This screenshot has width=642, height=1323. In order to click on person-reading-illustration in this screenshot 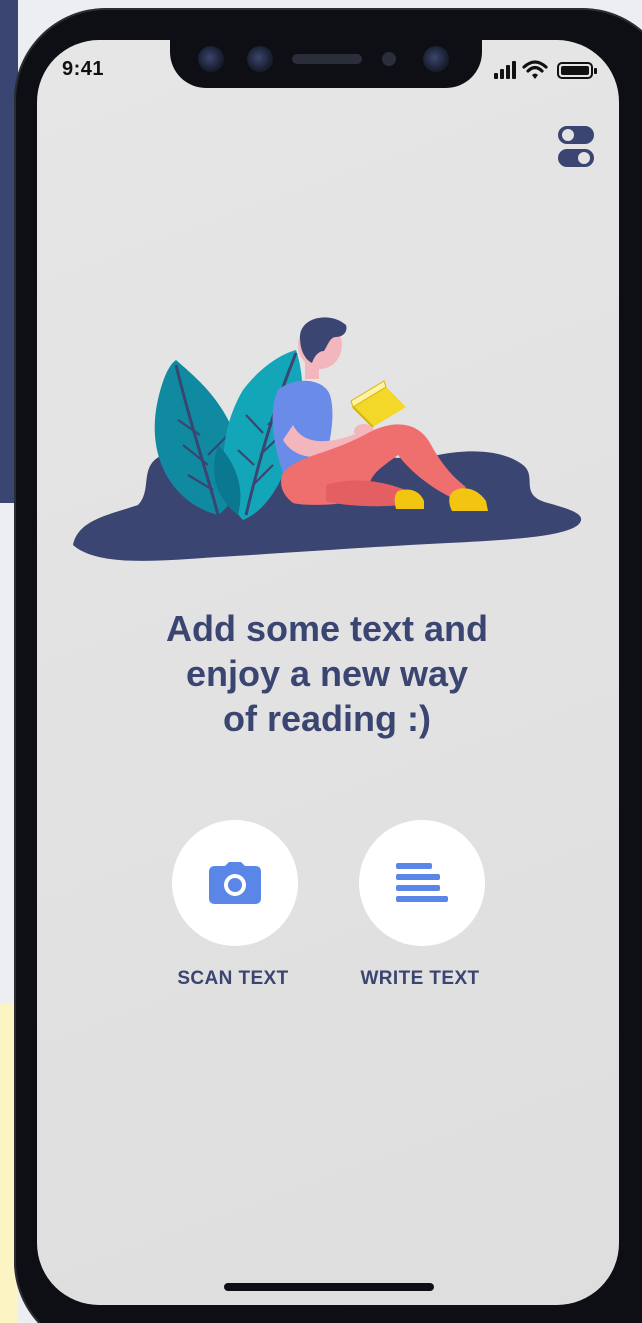, I will do `click(327, 439)`.